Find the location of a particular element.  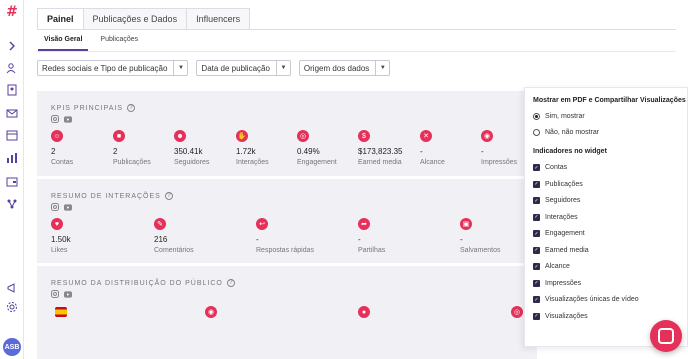

filter-publication-date: Data de publicação ▼ is located at coordinates (243, 68).